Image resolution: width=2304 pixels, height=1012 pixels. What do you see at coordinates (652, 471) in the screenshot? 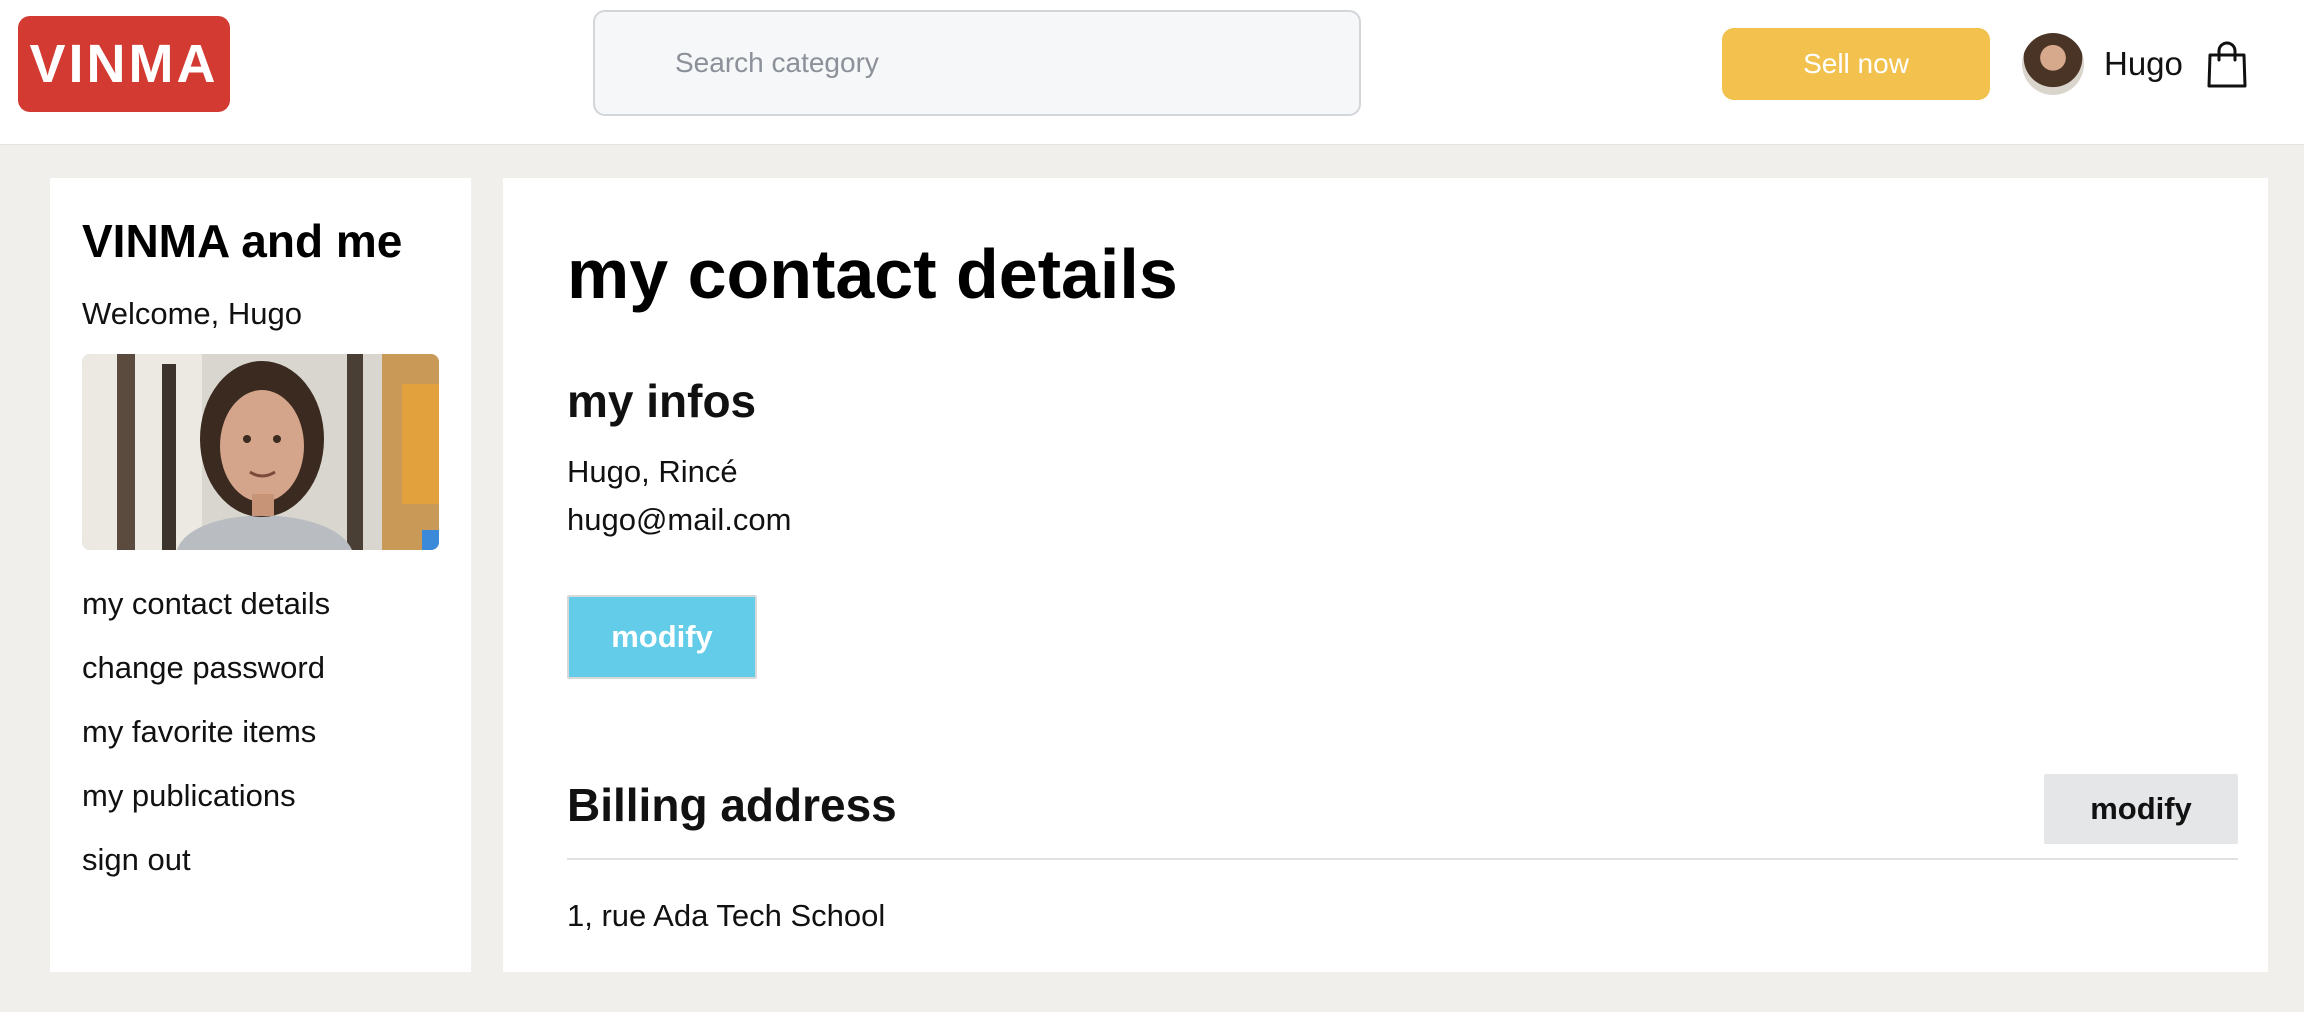
I see `user-full-name: Hugo, Rincé` at bounding box center [652, 471].